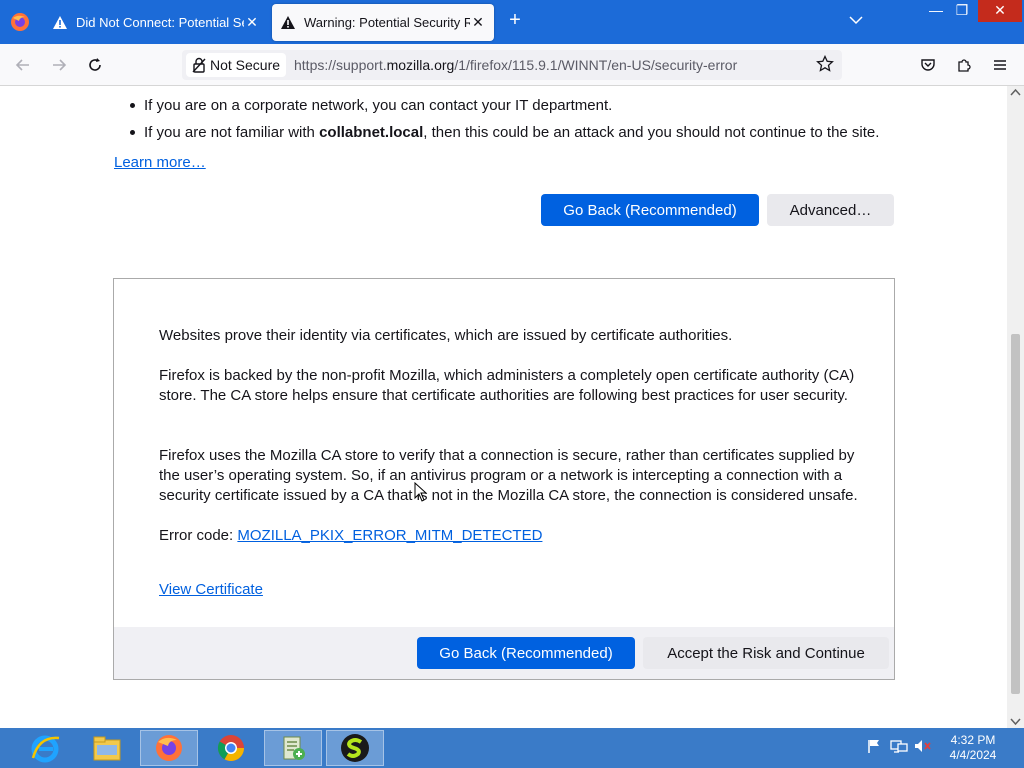 The width and height of the screenshot is (1024, 768). Describe the element at coordinates (1015, 514) in the screenshot. I see `scrollbar-thumb` at that location.